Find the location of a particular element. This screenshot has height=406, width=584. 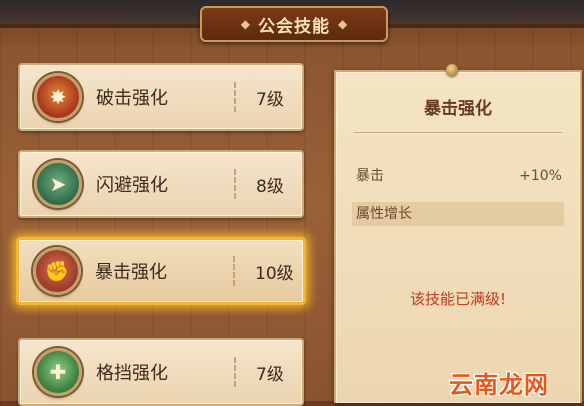

skill-name: 破击强化 is located at coordinates (132, 98).